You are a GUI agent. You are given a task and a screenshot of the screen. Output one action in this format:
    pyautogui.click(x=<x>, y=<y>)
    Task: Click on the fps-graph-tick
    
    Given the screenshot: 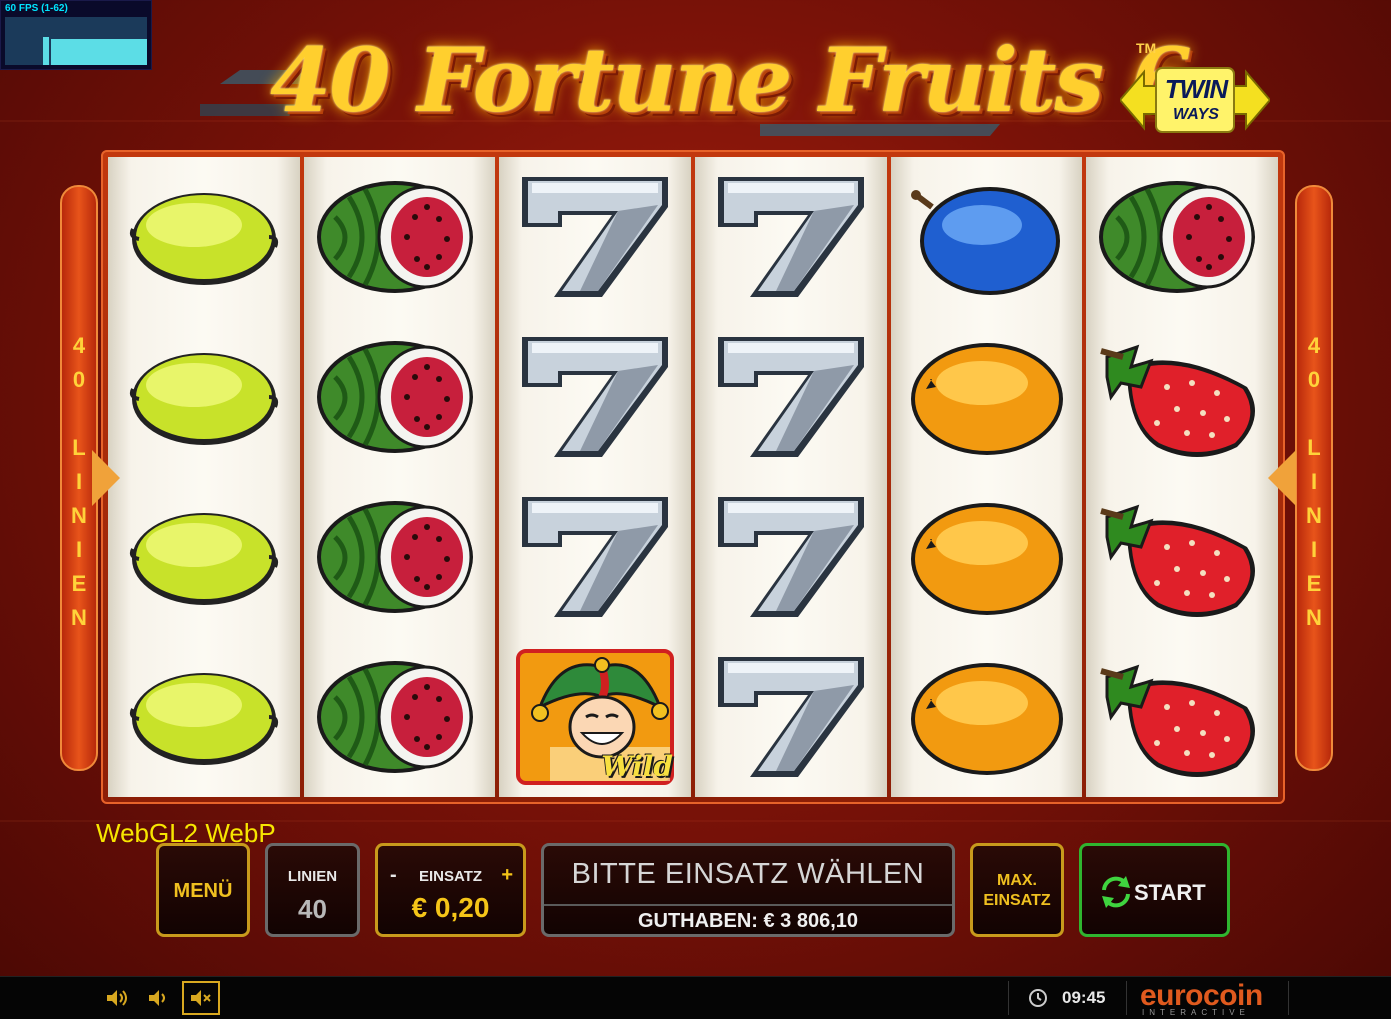 What is the action you would take?
    pyautogui.click(x=46, y=51)
    